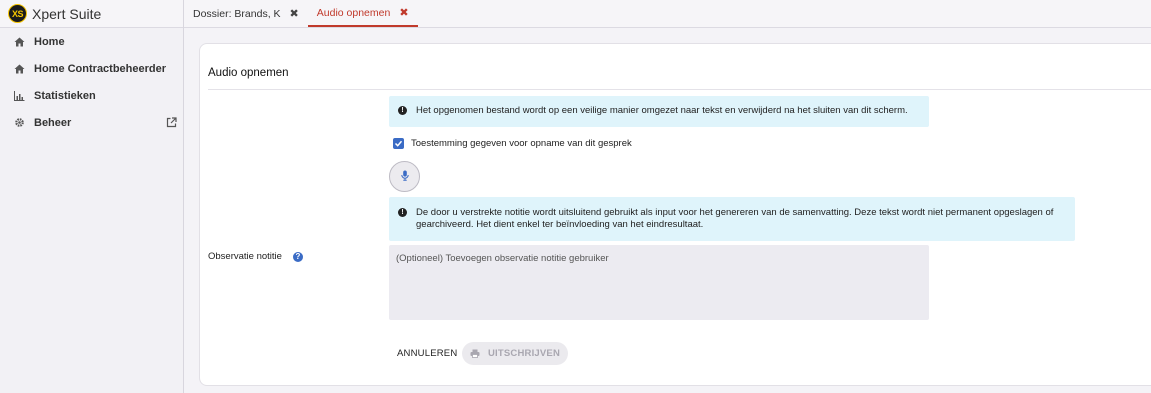 The height and width of the screenshot is (393, 1151). What do you see at coordinates (237, 13) in the screenshot?
I see `tab-label: Dossier: Brands, K` at bounding box center [237, 13].